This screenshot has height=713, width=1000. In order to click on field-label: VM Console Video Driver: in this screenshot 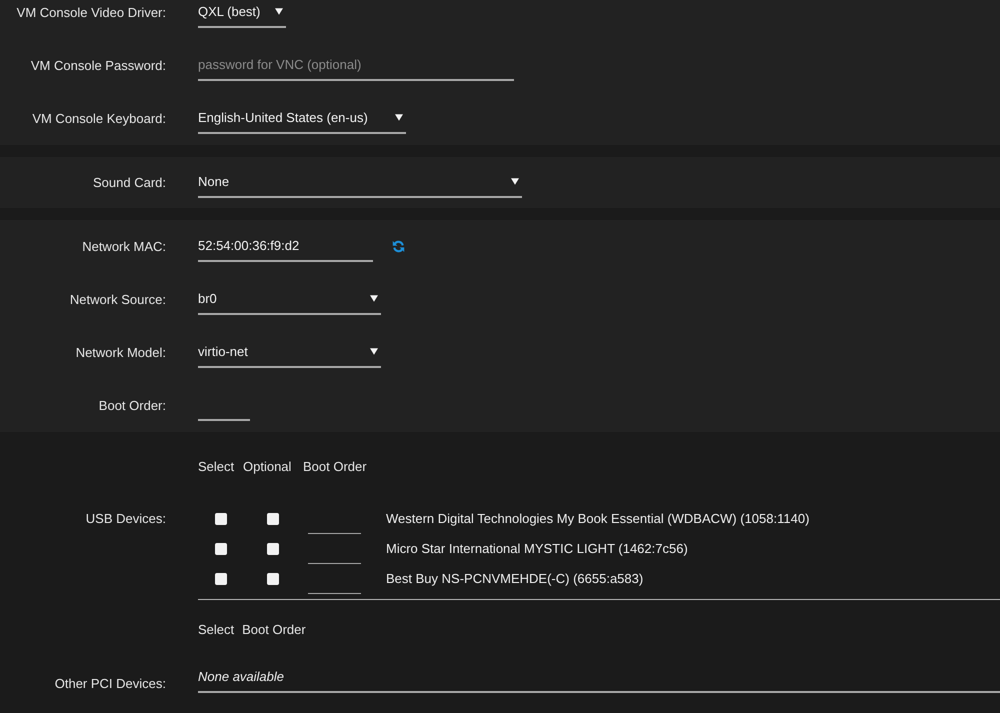, I will do `click(91, 13)`.